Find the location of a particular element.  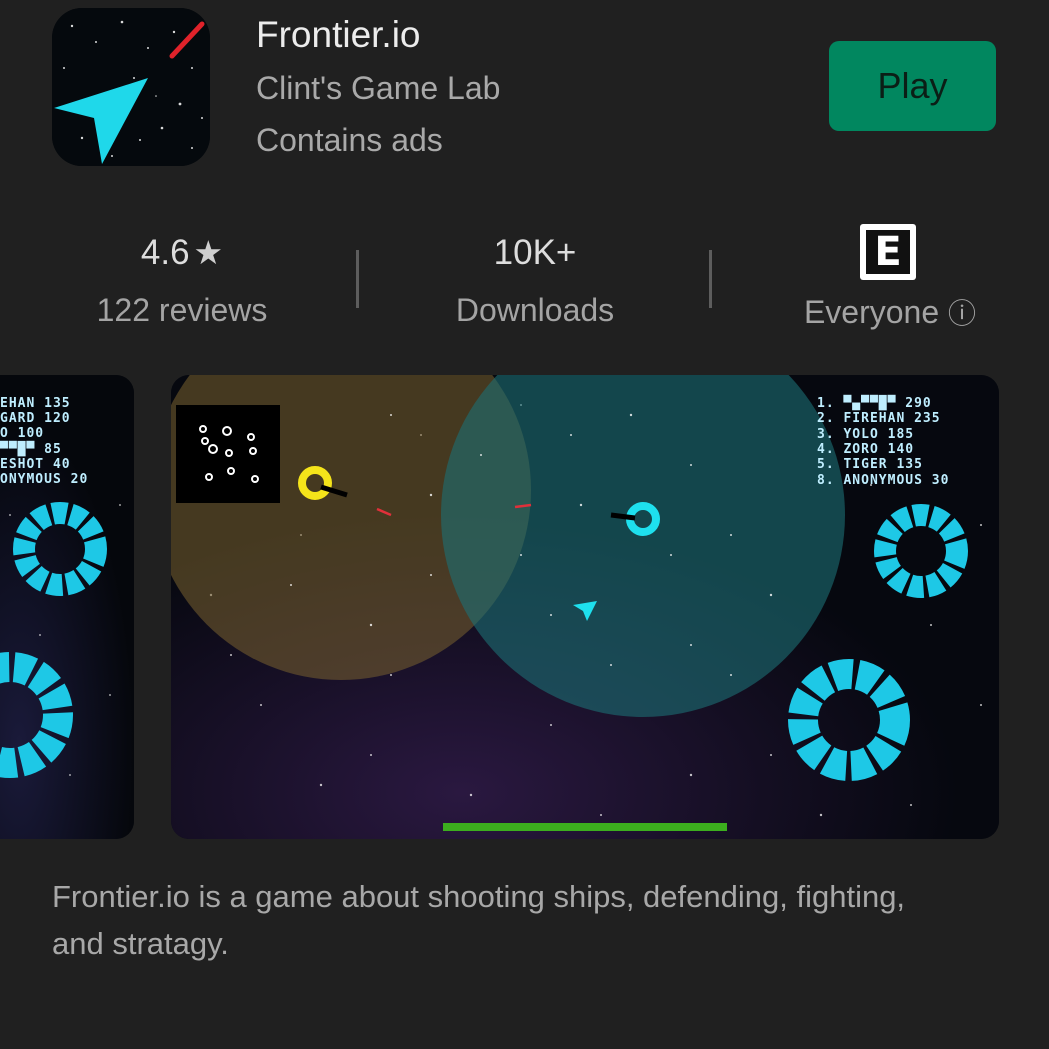

downloads-label: Downloads is located at coordinates (535, 310).